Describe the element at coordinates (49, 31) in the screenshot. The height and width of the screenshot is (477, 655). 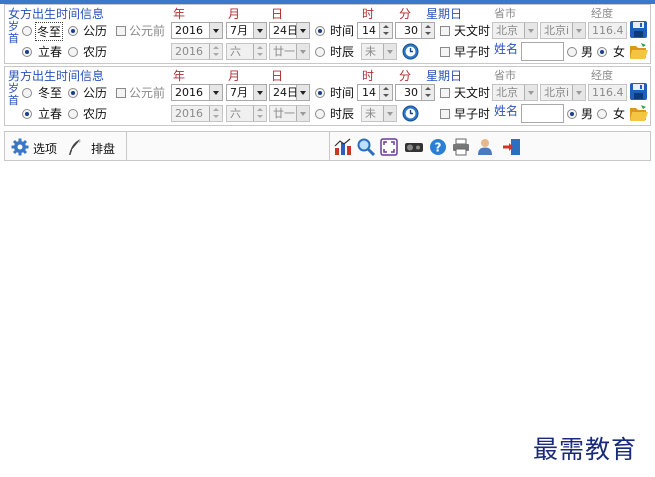
I see `dongzhi-label: 冬至` at that location.